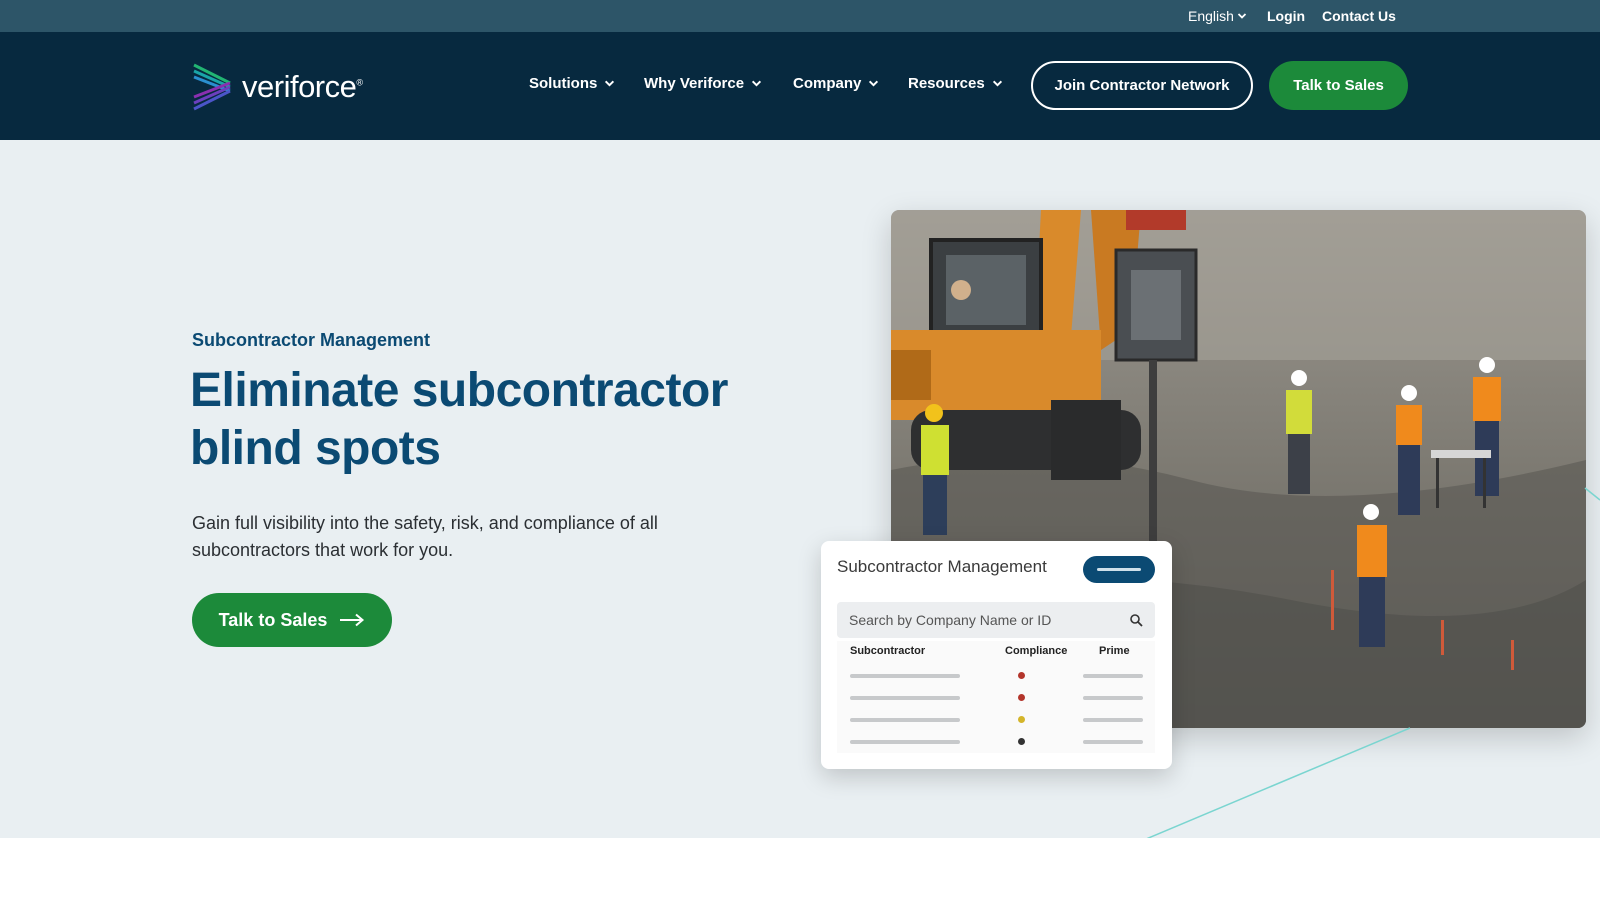 The image size is (1600, 900). Describe the element at coordinates (302, 86) in the screenshot. I see `logo-text: veriforce®` at that location.